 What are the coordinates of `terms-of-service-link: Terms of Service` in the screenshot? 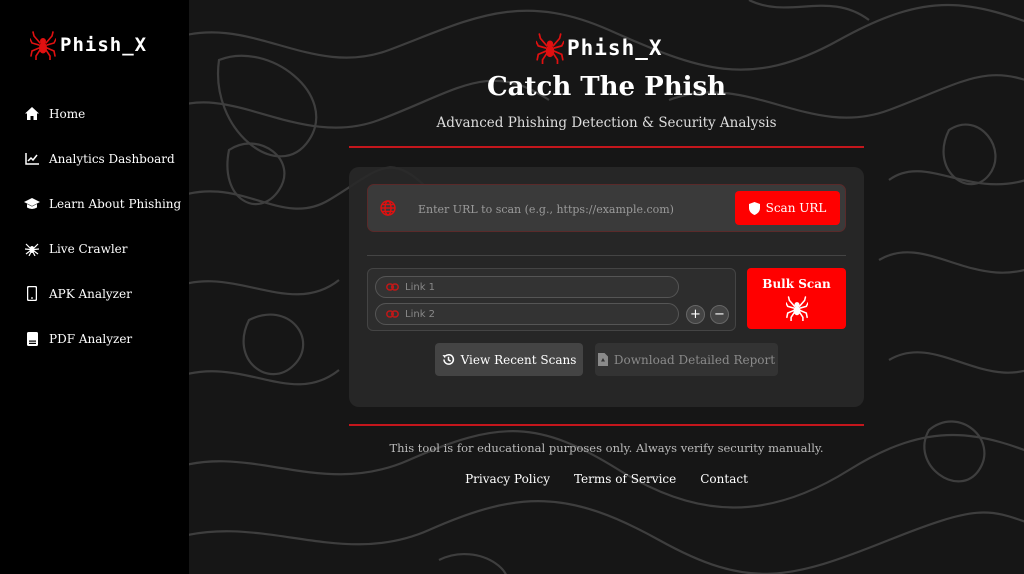 It's located at (625, 479).